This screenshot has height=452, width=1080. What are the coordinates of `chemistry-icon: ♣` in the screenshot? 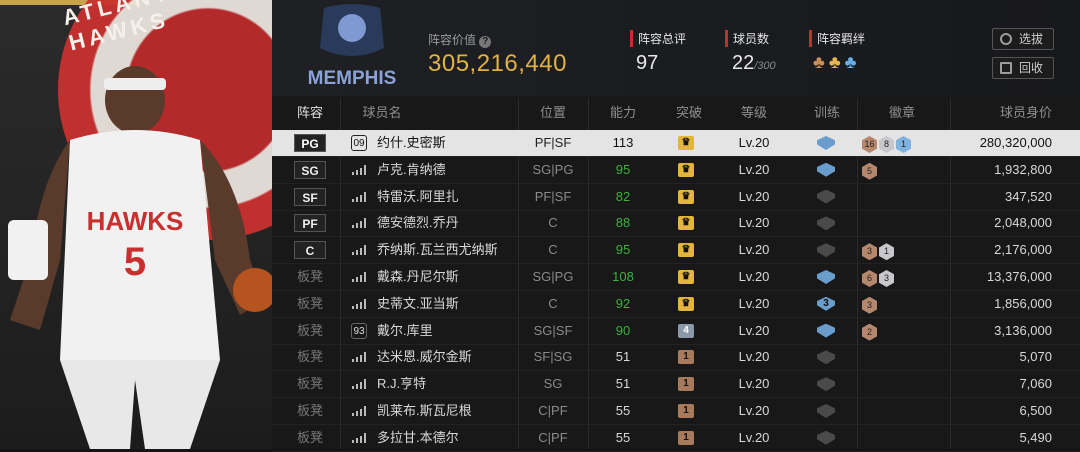 It's located at (821, 62).